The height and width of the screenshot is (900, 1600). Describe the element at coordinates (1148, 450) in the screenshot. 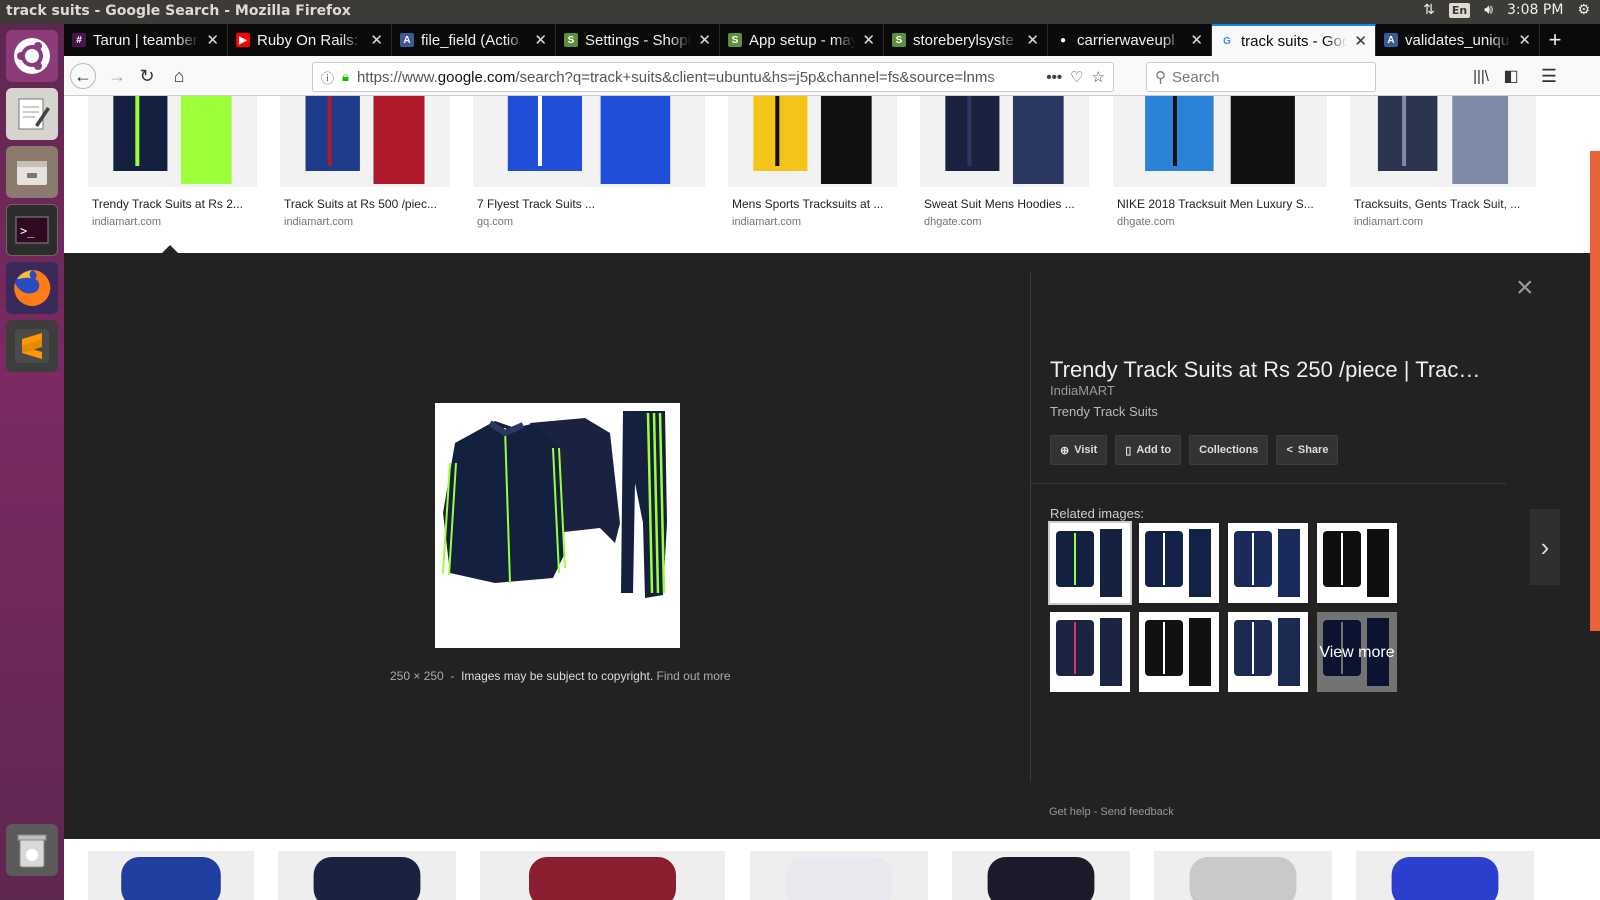

I see `add-to-button: ▯ Add to` at that location.